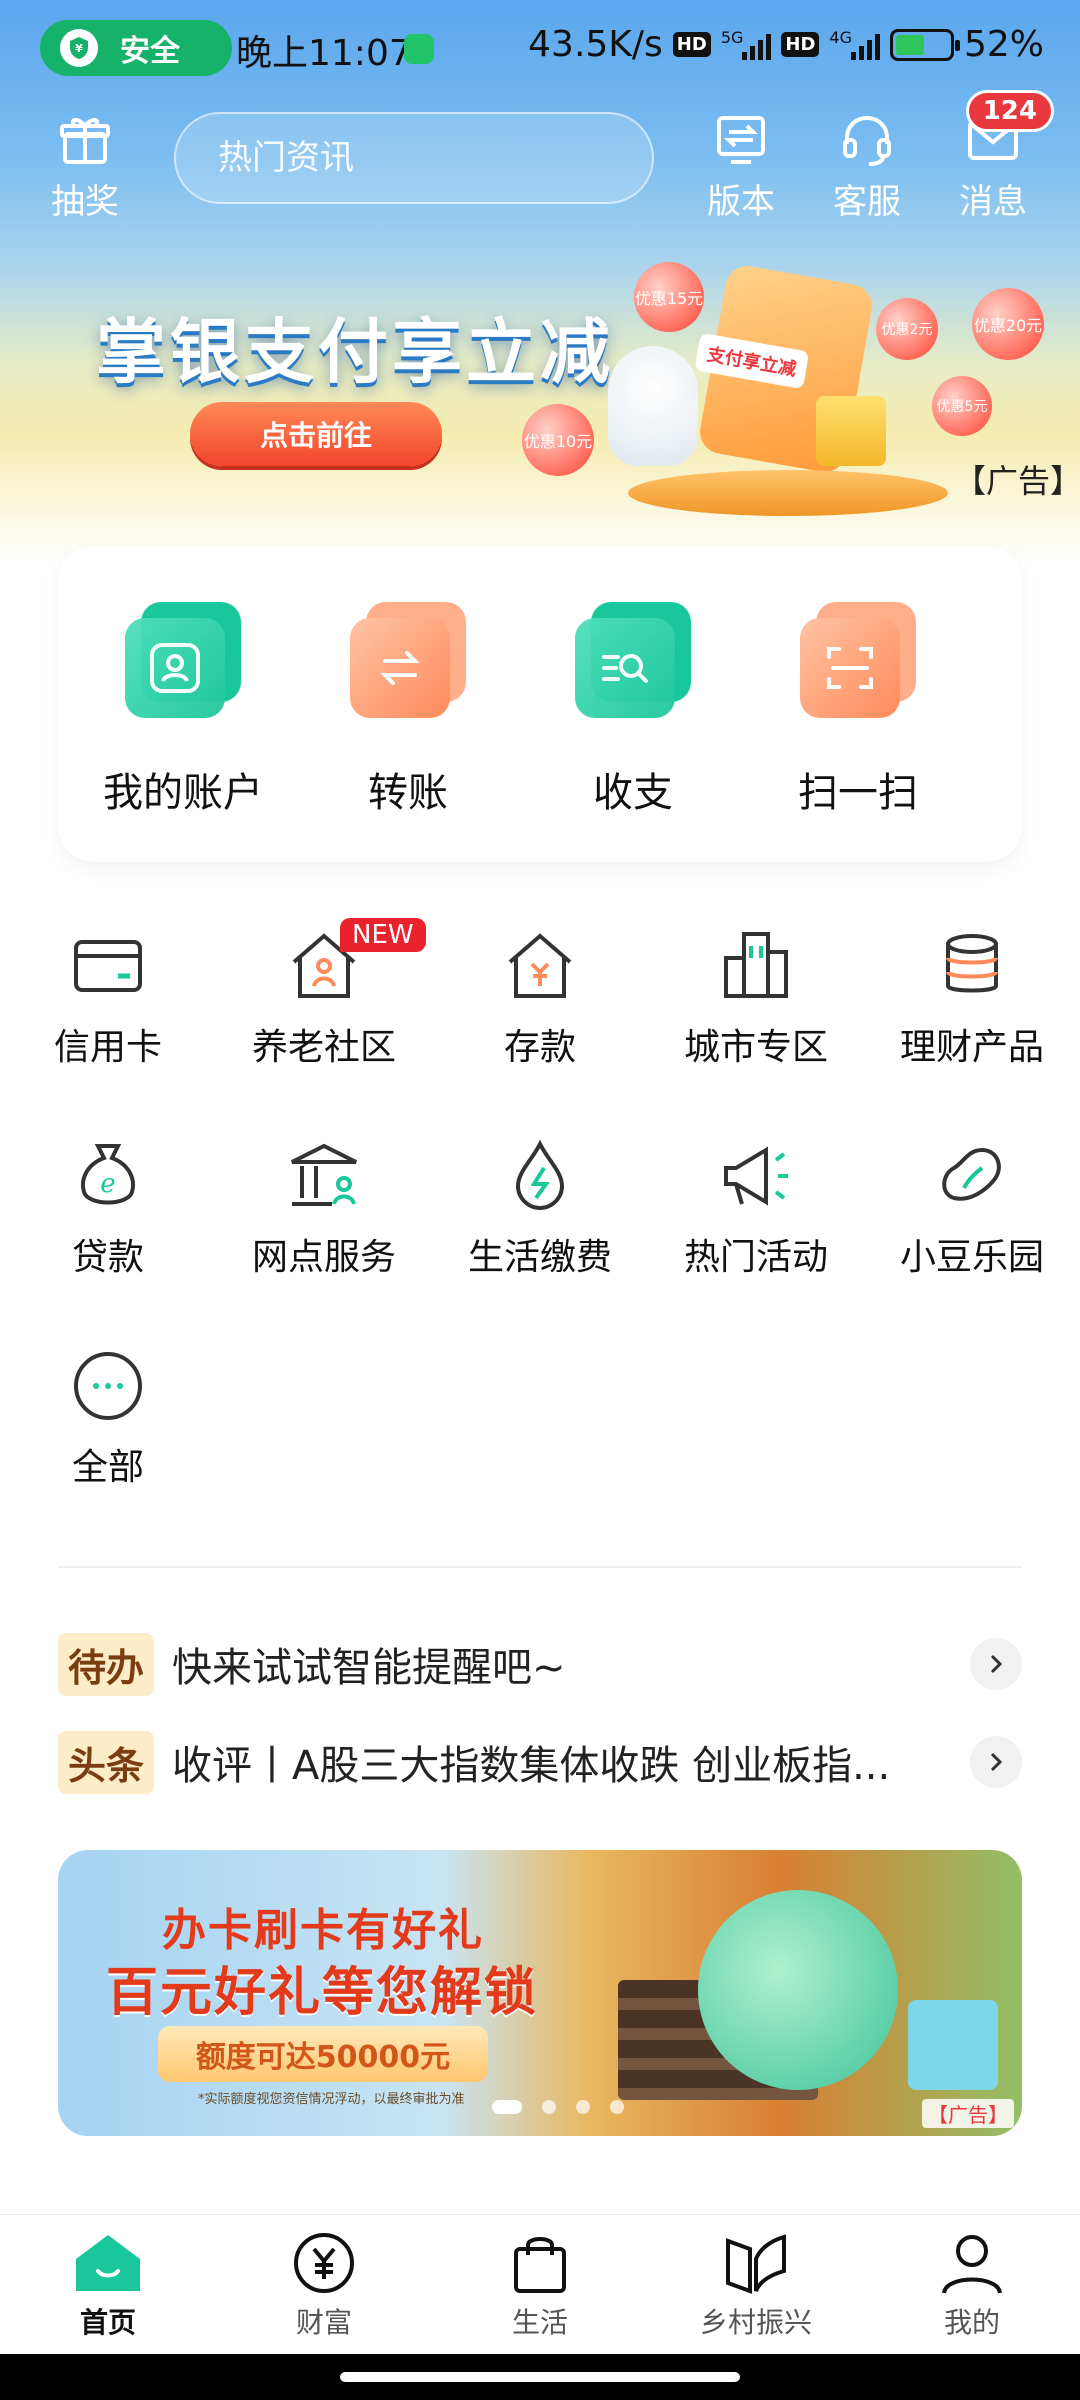  I want to click on new-badge: NEW, so click(383, 935).